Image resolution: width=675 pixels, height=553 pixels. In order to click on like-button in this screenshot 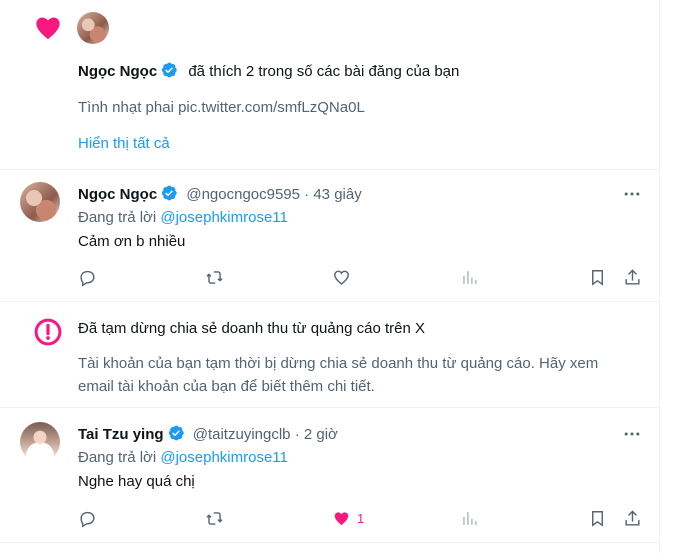, I will do `click(341, 277)`.